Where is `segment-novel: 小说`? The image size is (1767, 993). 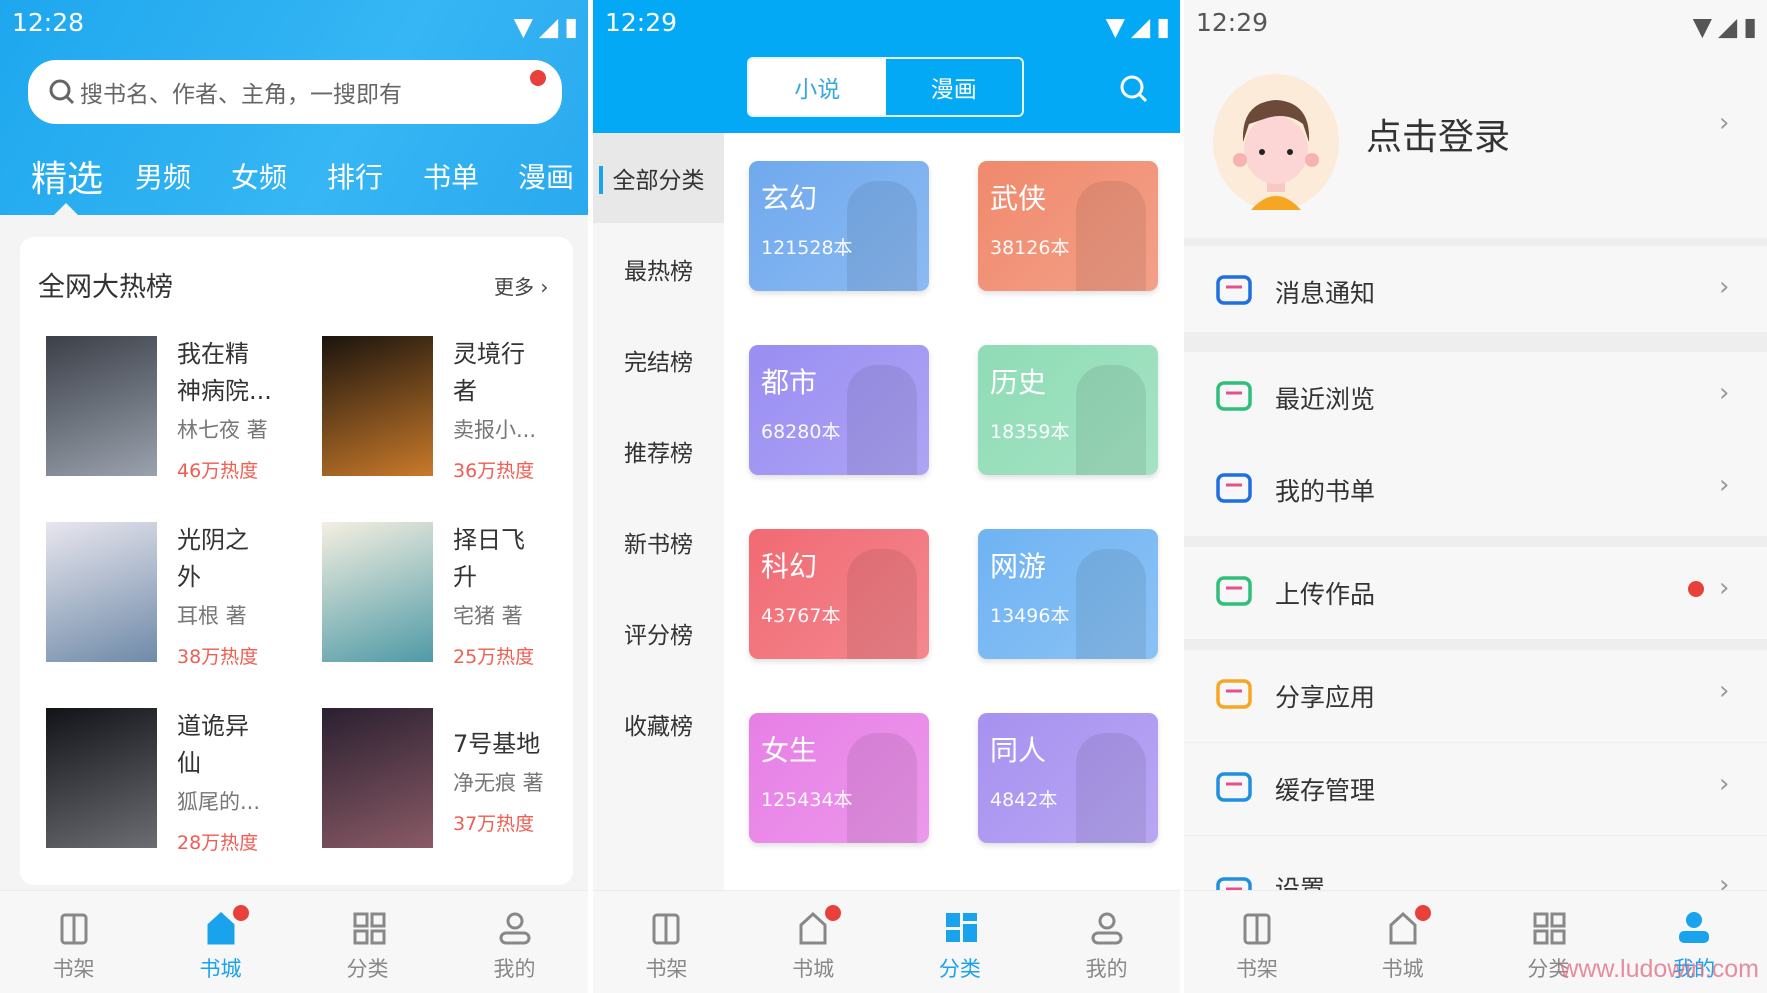
segment-novel: 小说 is located at coordinates (817, 87).